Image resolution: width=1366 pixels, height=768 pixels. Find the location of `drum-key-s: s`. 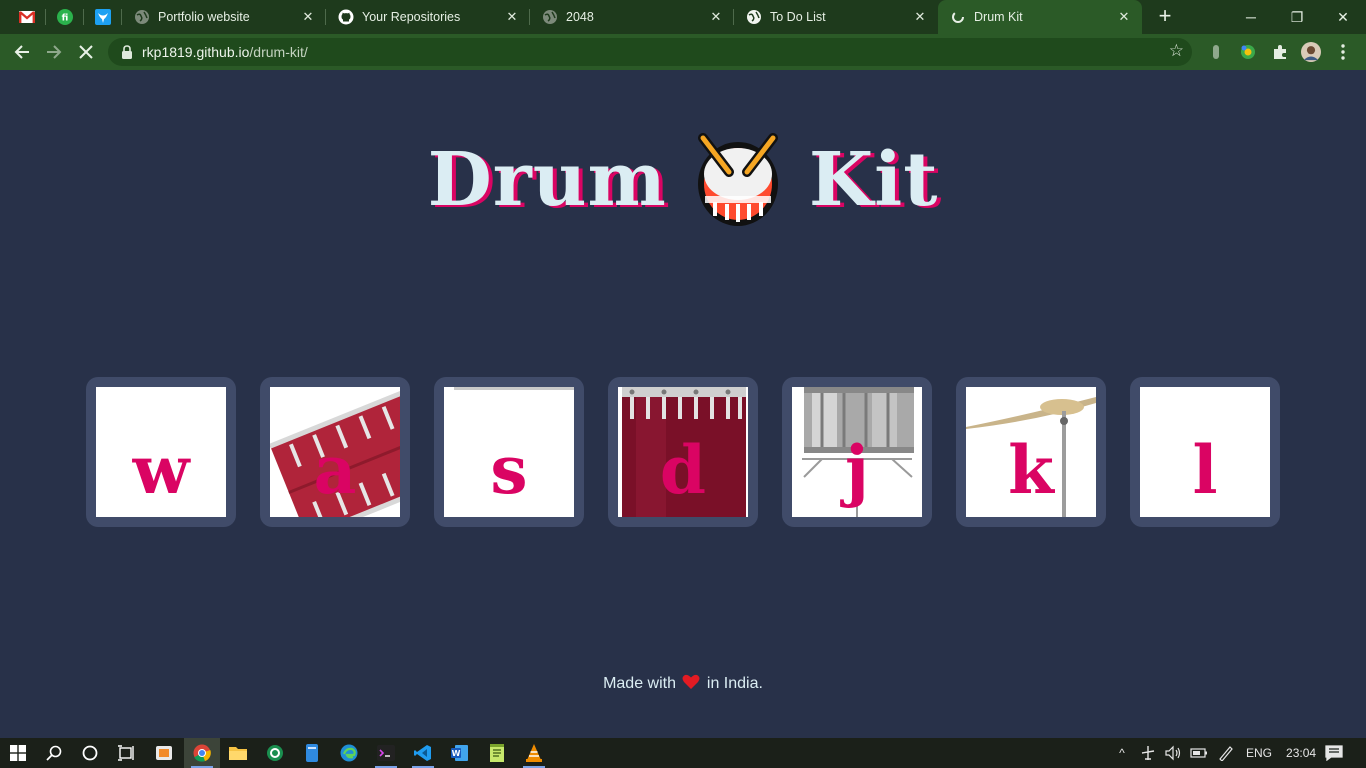

drum-key-s: s is located at coordinates (509, 452).